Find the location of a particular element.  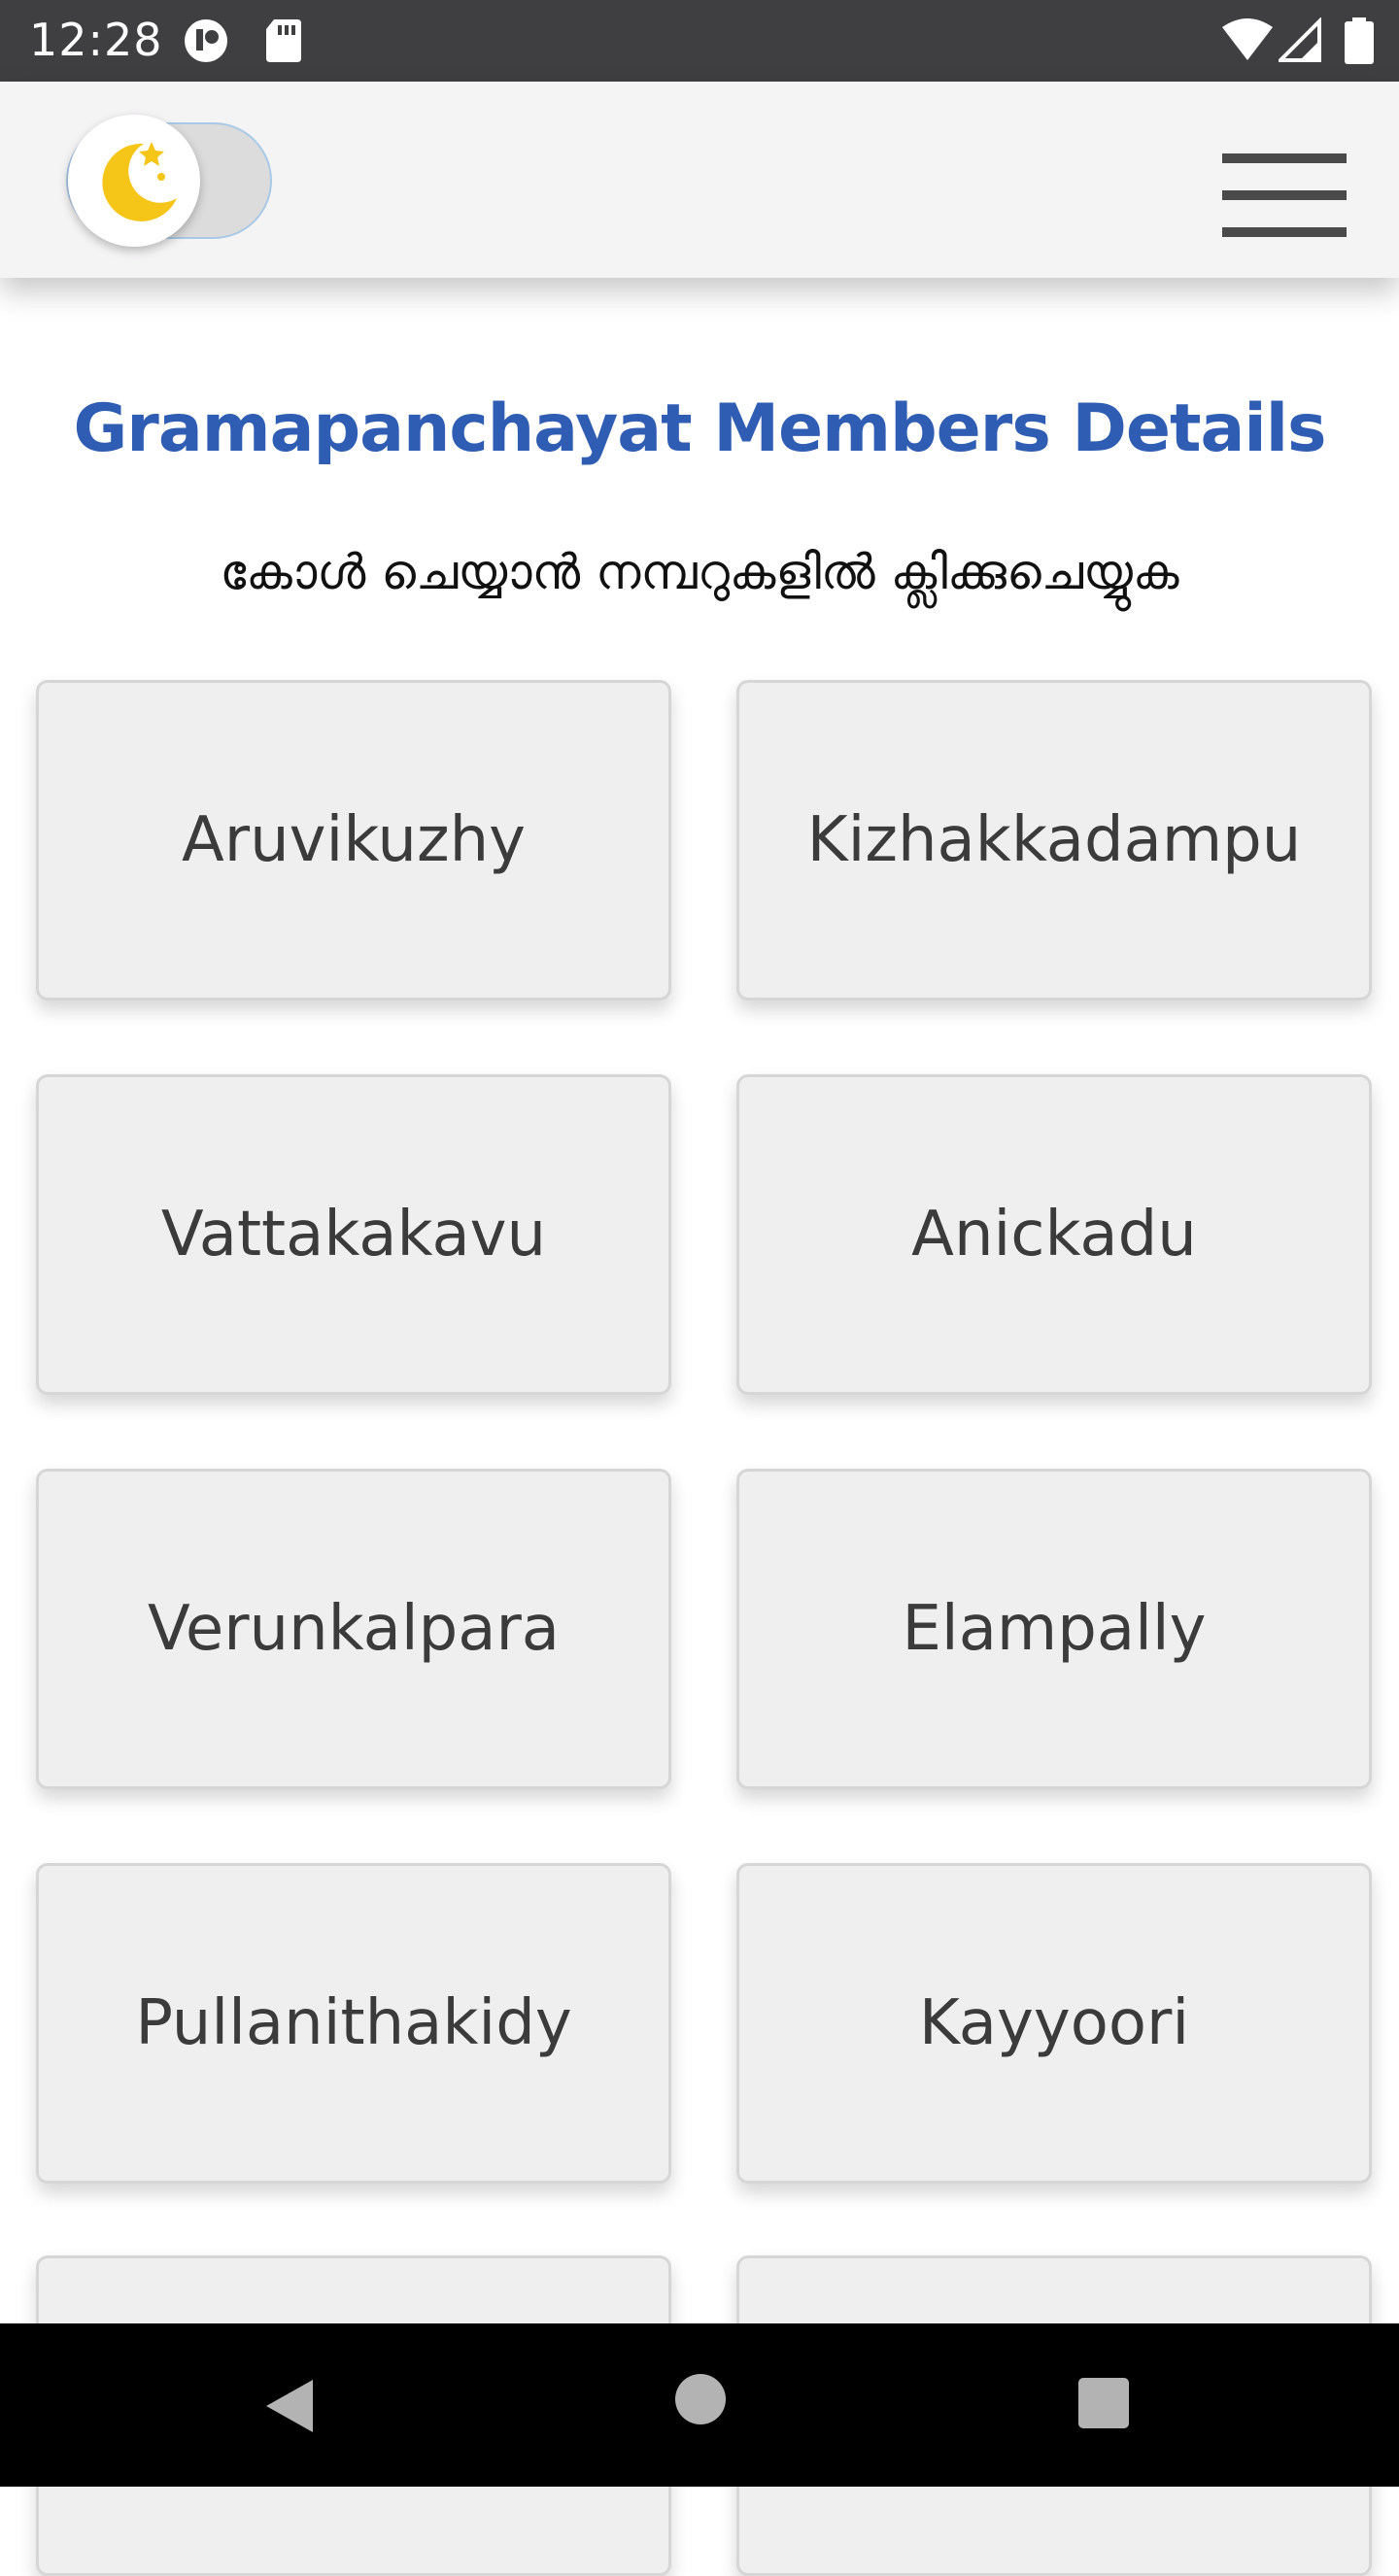

recents-icon is located at coordinates (1103, 2403).